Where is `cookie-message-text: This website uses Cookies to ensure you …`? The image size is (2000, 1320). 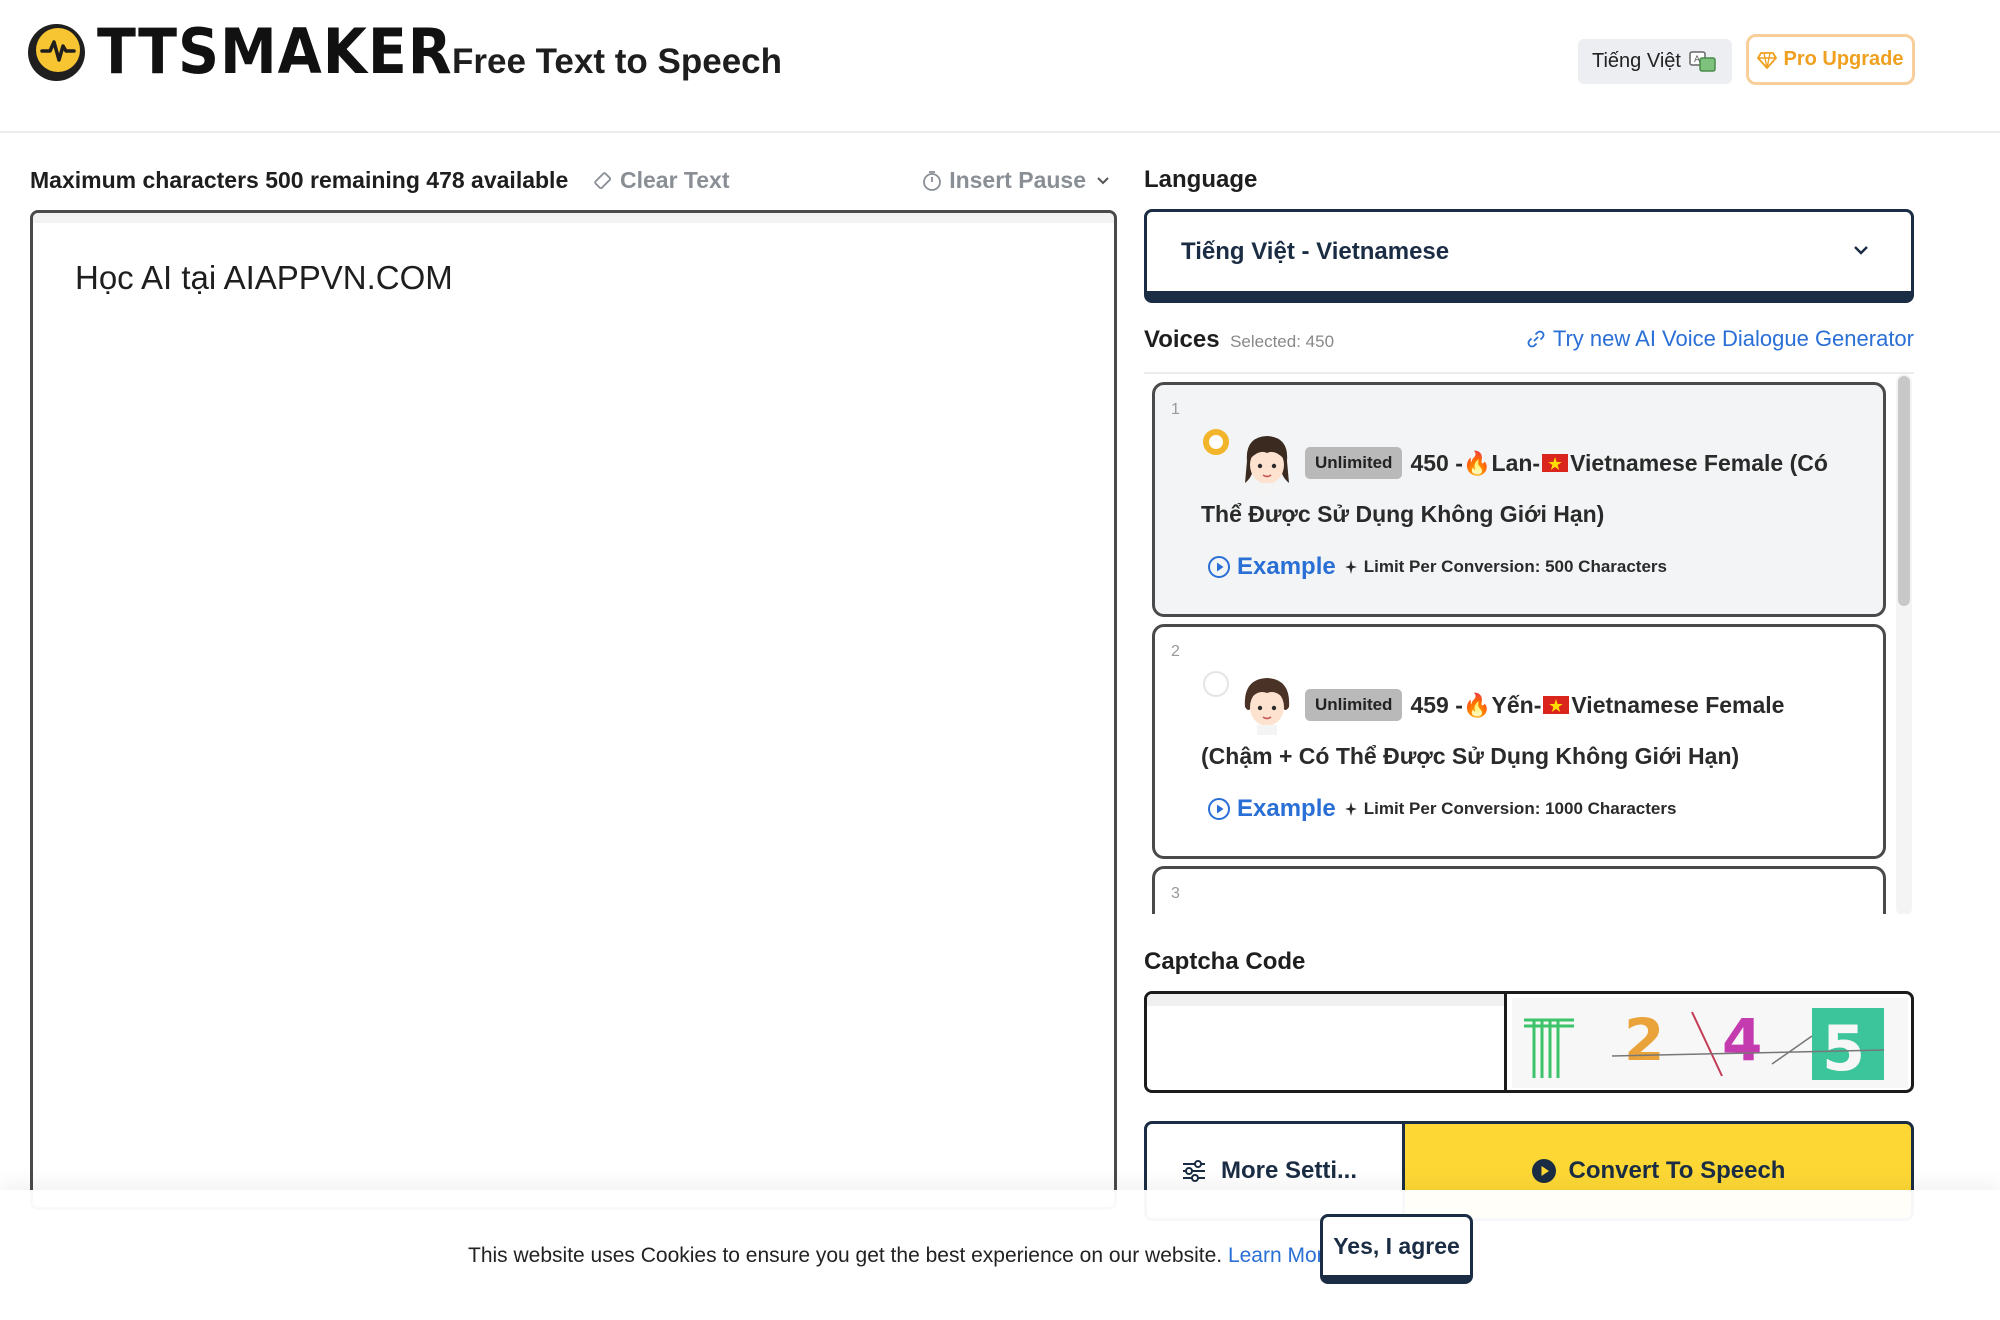
cookie-message-text: This website uses Cookies to ensure you … is located at coordinates (845, 1255).